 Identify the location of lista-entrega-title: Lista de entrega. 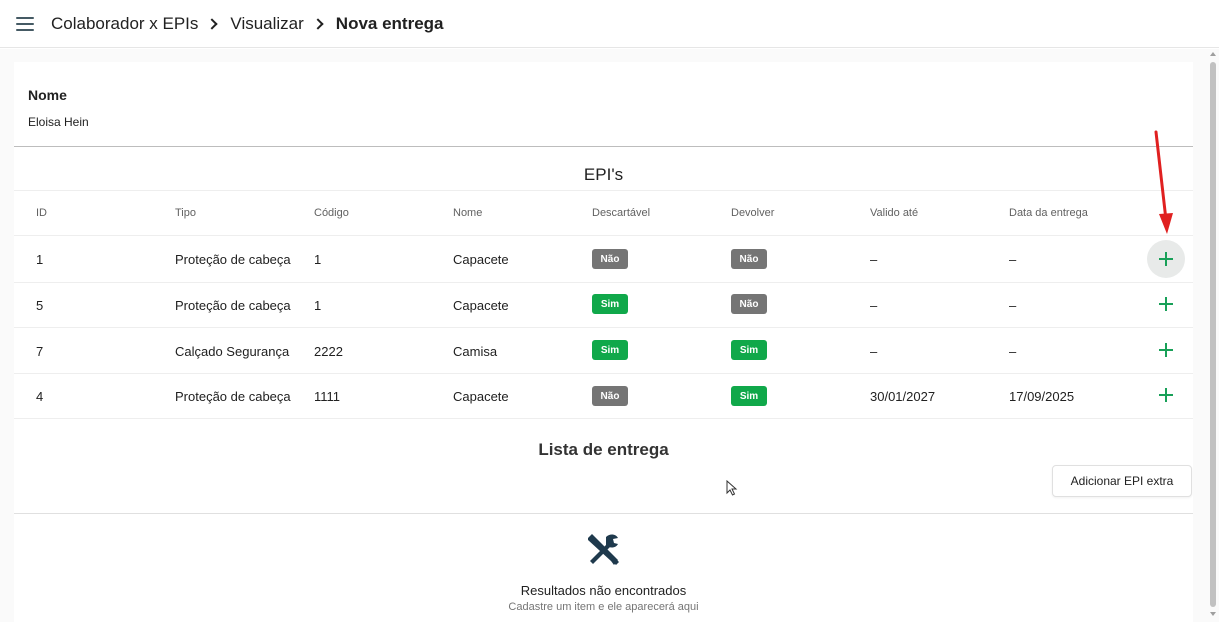
(603, 449).